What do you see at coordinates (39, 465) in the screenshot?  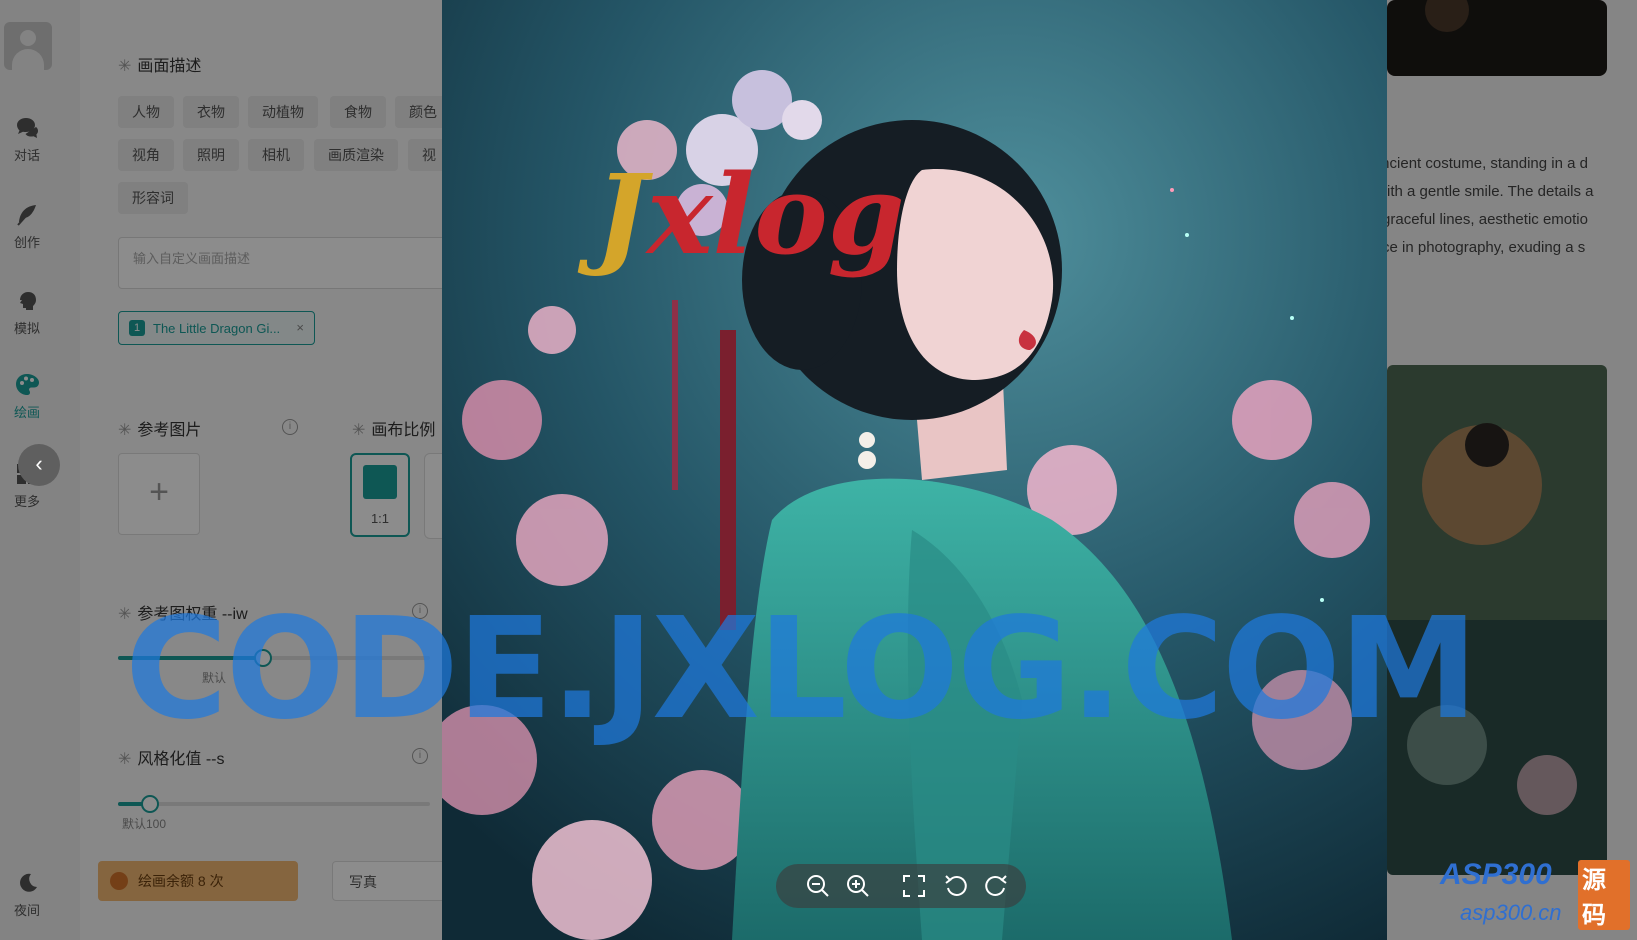 I see `collapse-sidebar-button: ‹` at bounding box center [39, 465].